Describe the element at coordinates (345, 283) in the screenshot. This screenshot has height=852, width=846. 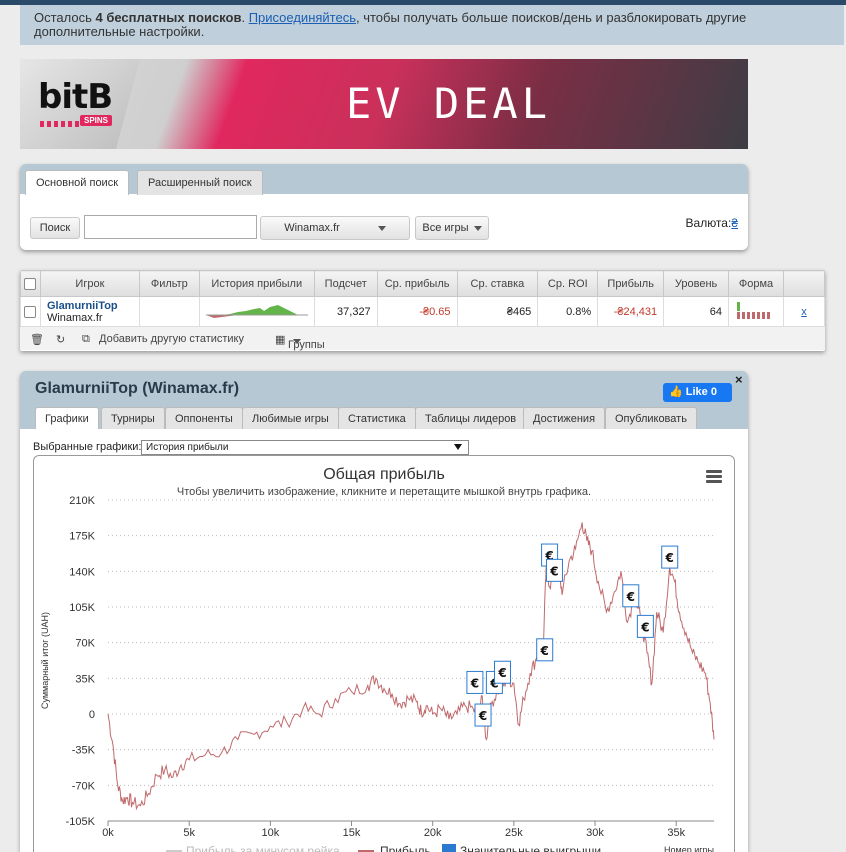
I see `column-header-count: Подсчет` at that location.